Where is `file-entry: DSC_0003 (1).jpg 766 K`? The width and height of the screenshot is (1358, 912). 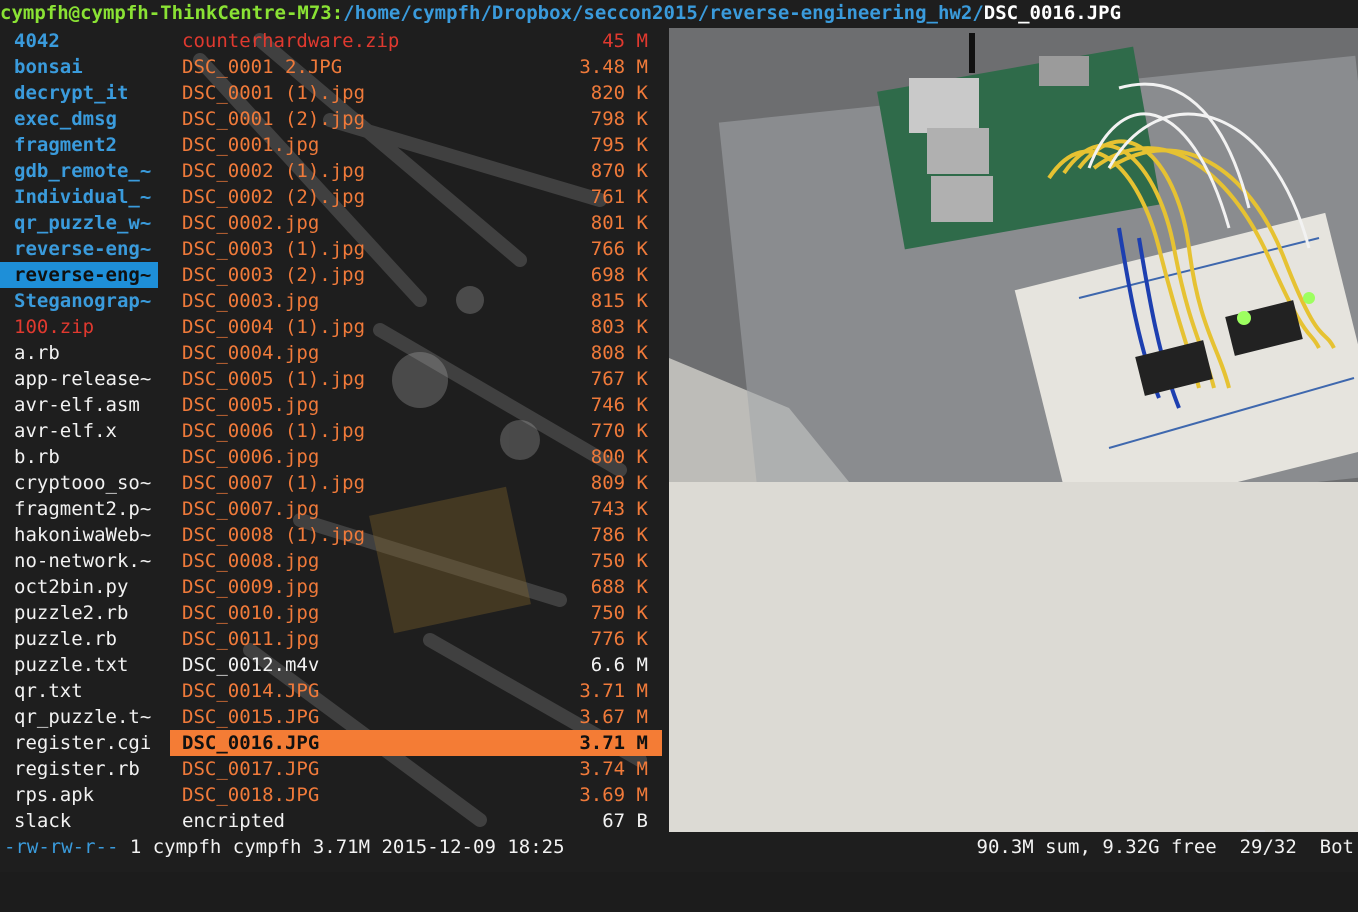 file-entry: DSC_0003 (1).jpg 766 K is located at coordinates (416, 249).